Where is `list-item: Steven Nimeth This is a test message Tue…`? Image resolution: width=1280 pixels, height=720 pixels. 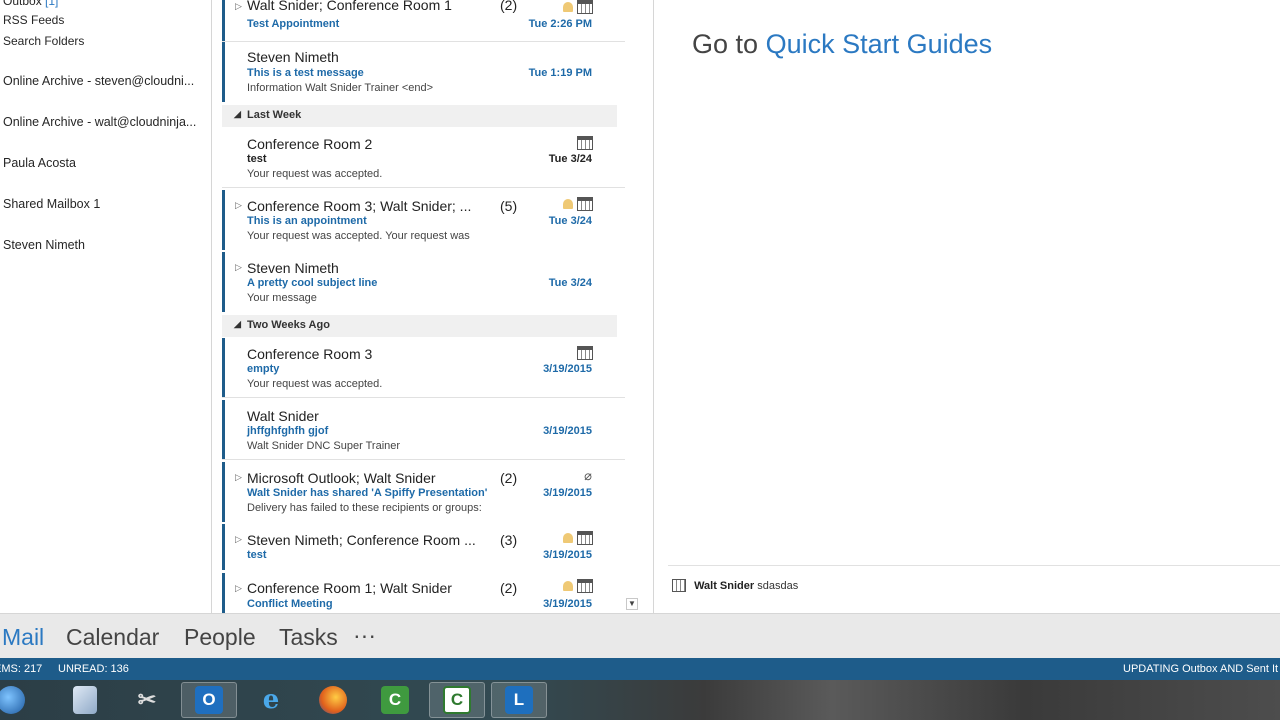
list-item: Steven Nimeth This is a test message Tue… is located at coordinates (419, 72).